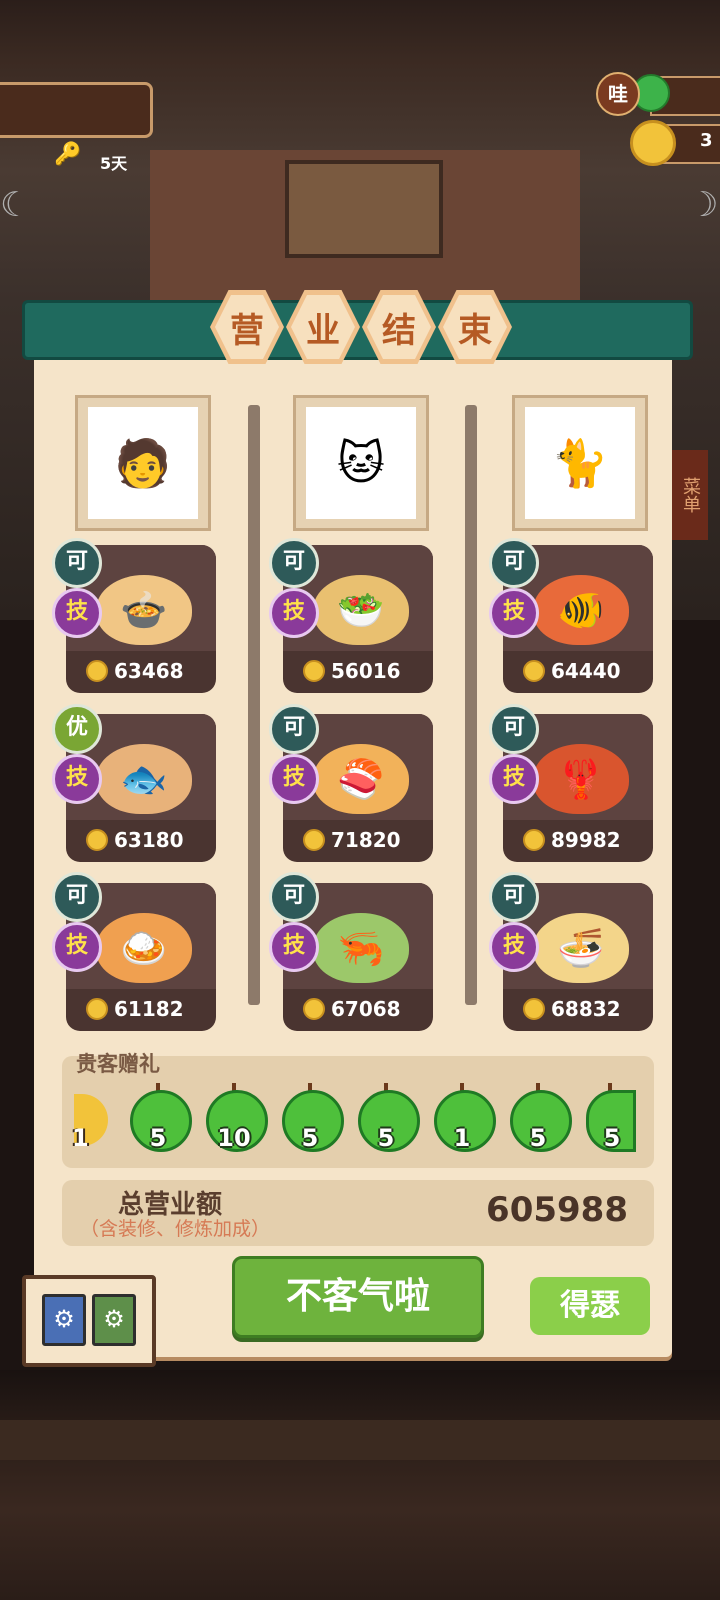  Describe the element at coordinates (586, 840) in the screenshot. I see `price-value: 89982` at that location.